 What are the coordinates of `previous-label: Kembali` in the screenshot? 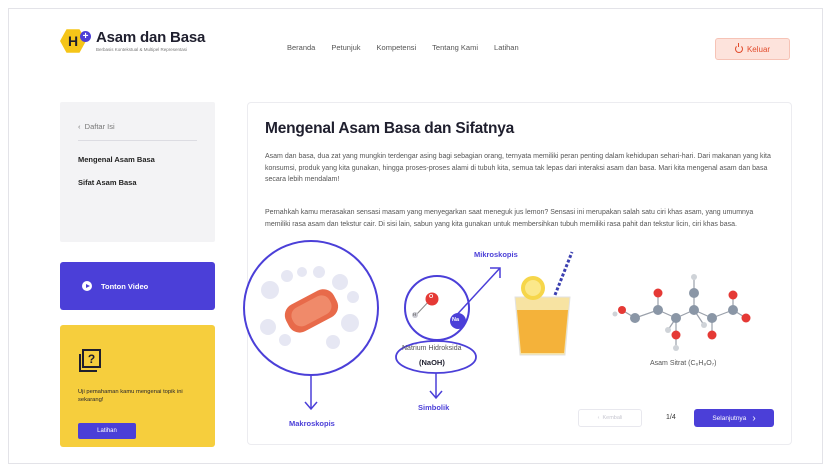 It's located at (612, 418).